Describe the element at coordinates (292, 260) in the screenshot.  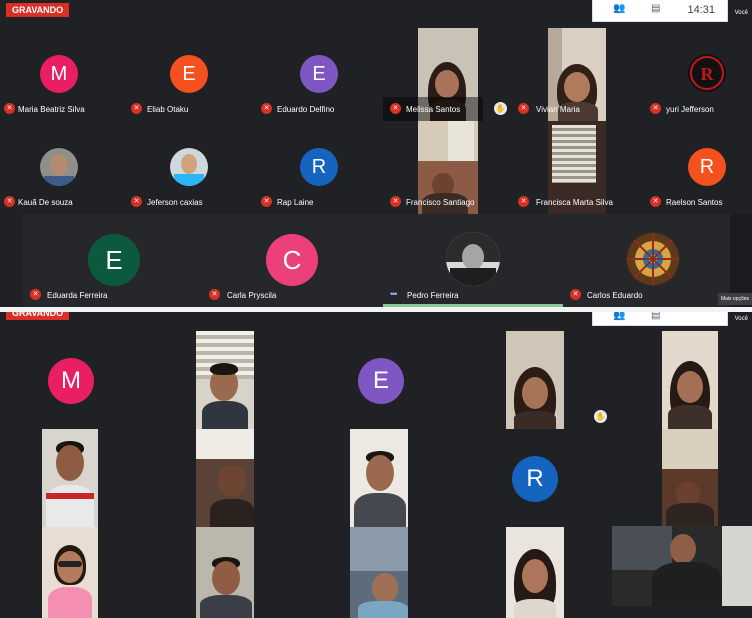
I see `avatar-carla: C` at that location.